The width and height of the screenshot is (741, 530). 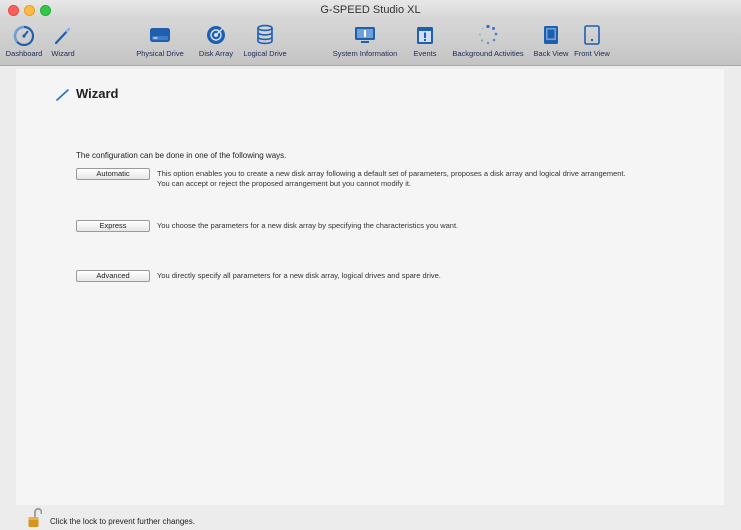 I want to click on events-icon, so click(x=425, y=35).